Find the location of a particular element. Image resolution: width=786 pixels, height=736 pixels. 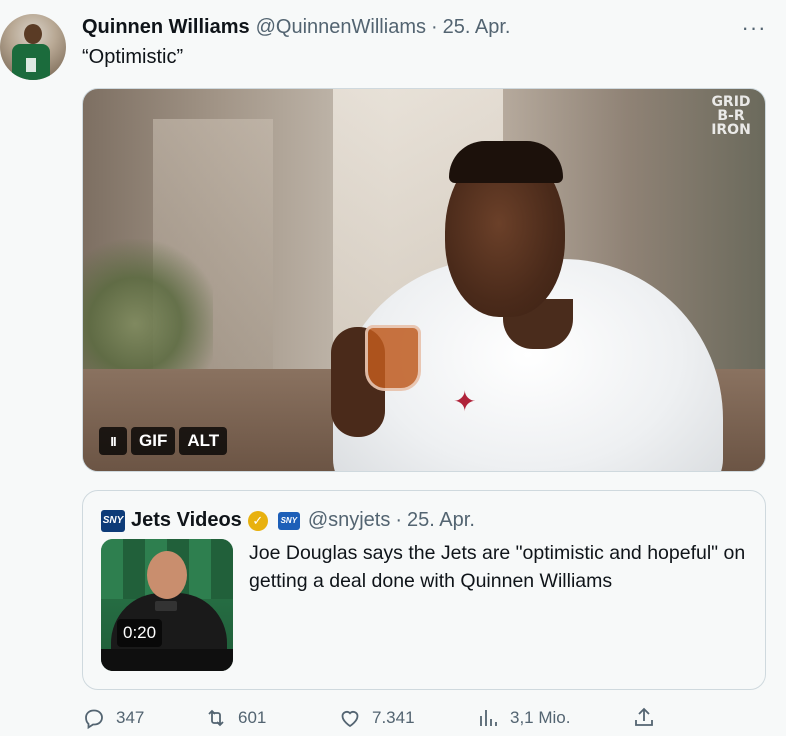

share-button is located at coordinates (649, 718).